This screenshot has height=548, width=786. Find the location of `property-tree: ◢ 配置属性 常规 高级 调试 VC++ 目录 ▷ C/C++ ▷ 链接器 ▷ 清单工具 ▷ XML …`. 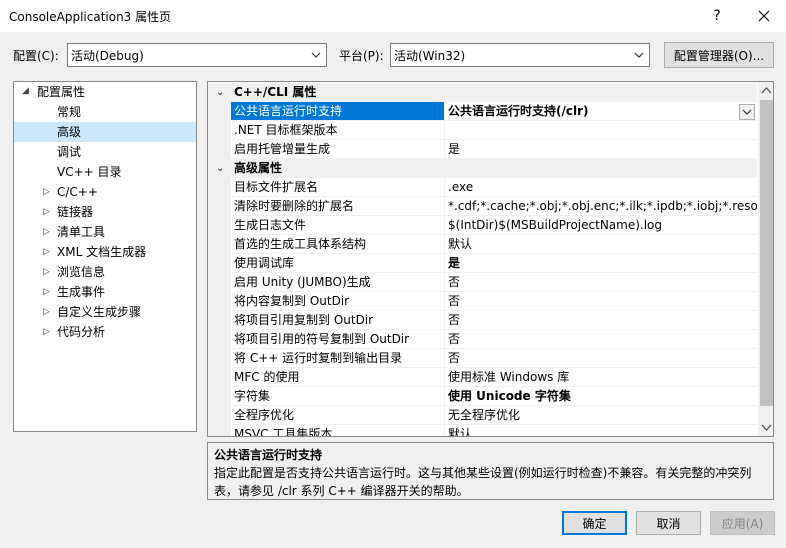

property-tree: ◢ 配置属性 常规 高级 调试 VC++ 目录 ▷ C/C++ ▷ 链接器 ▷ 清单工具 ▷ XML … is located at coordinates (105, 256).